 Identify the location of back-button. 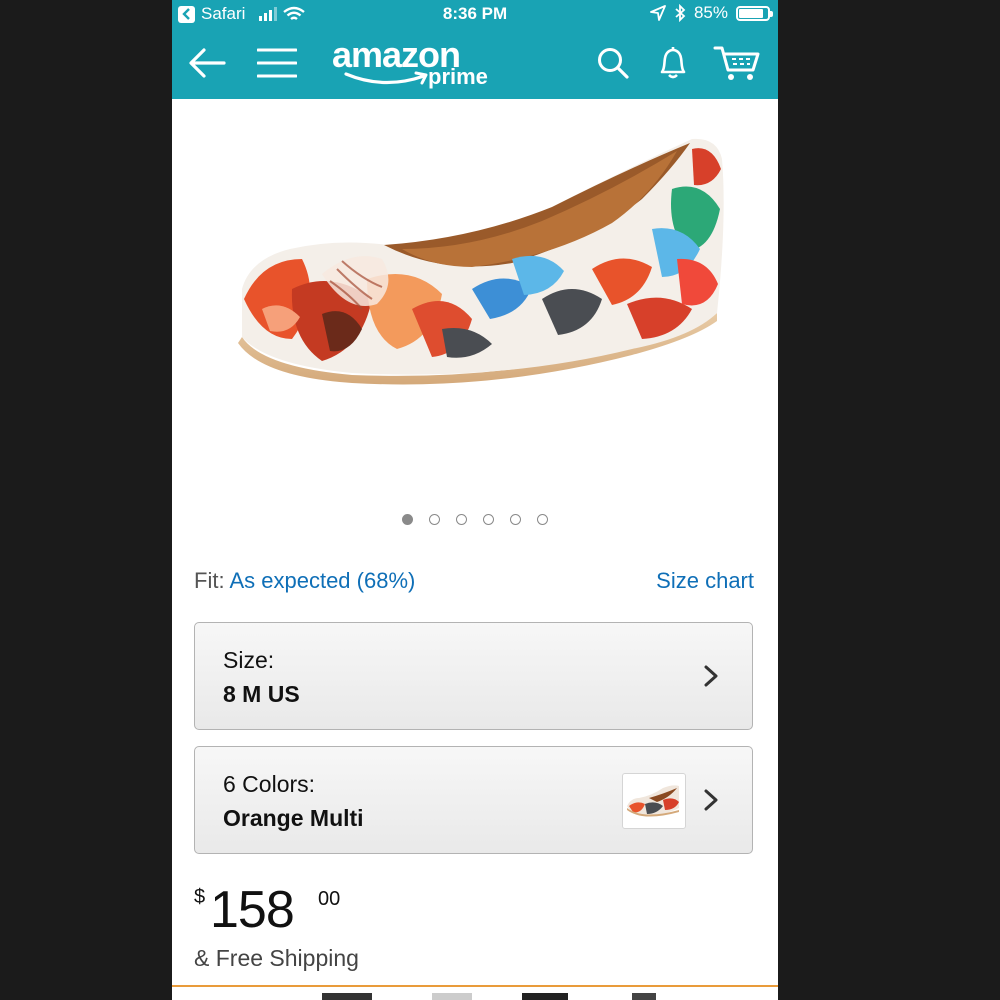
(207, 63).